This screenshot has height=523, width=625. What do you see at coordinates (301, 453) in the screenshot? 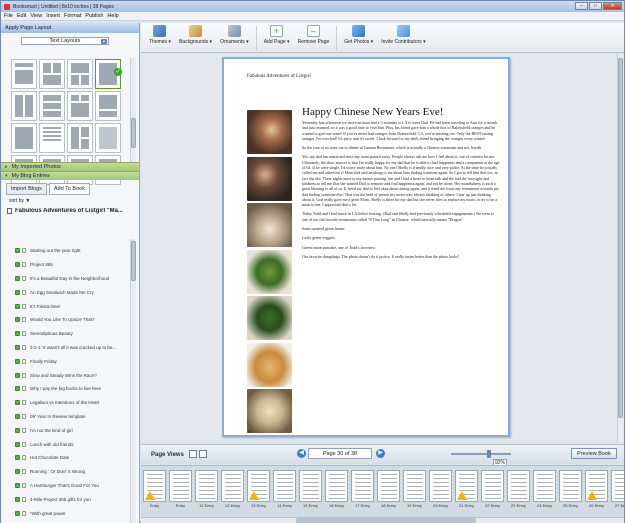
I see `prev-page-icon: ◀` at bounding box center [301, 453].